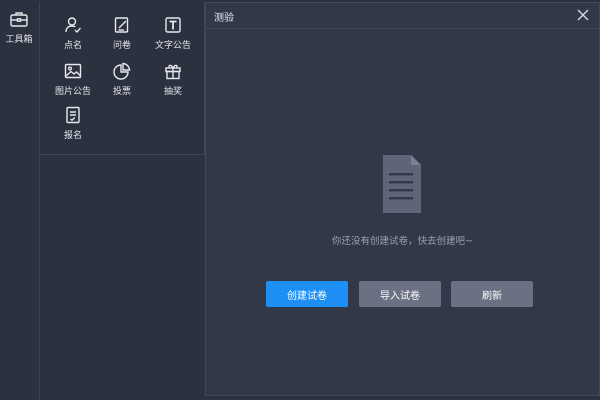 This screenshot has width=600, height=400. Describe the element at coordinates (173, 35) in the screenshot. I see `tool-text-notice: 文字公告` at that location.